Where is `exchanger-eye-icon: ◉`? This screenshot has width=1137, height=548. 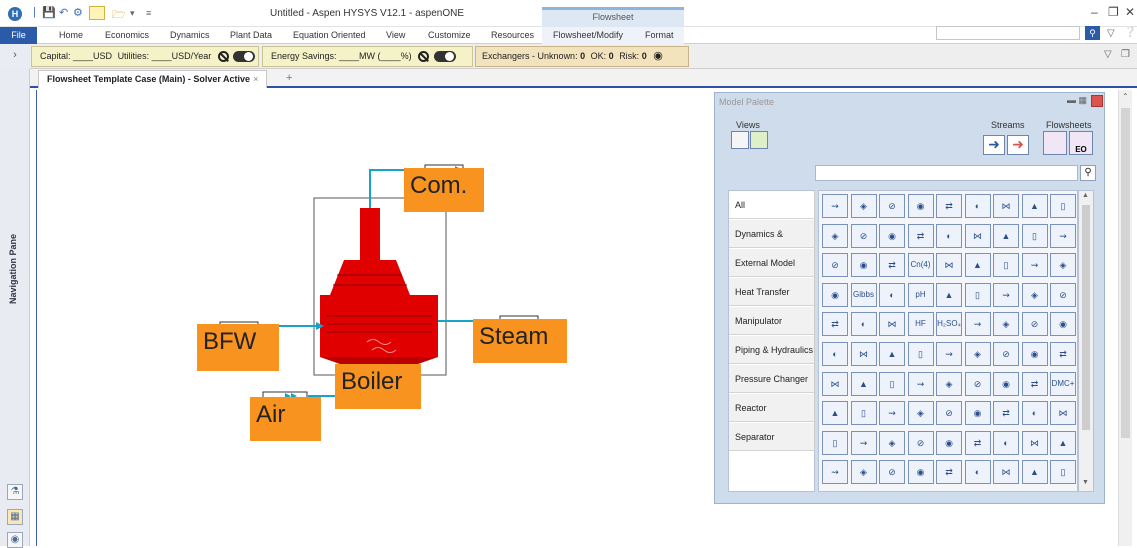 exchanger-eye-icon: ◉ is located at coordinates (658, 56).